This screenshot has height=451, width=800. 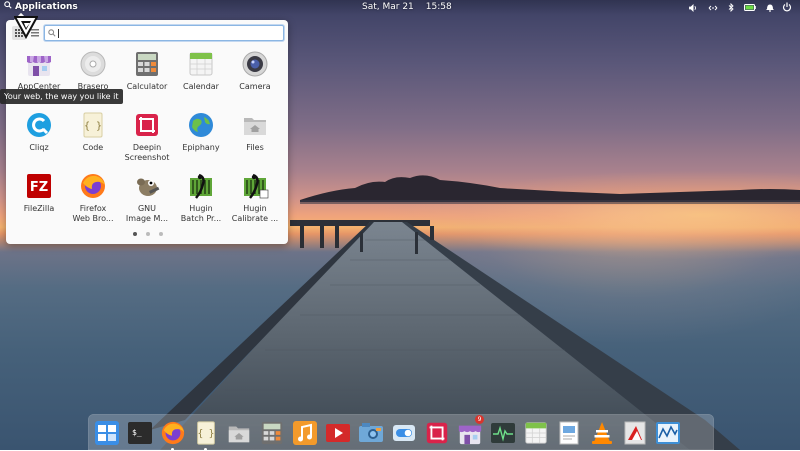 I want to click on dock-item-videos, so click(x=337, y=432).